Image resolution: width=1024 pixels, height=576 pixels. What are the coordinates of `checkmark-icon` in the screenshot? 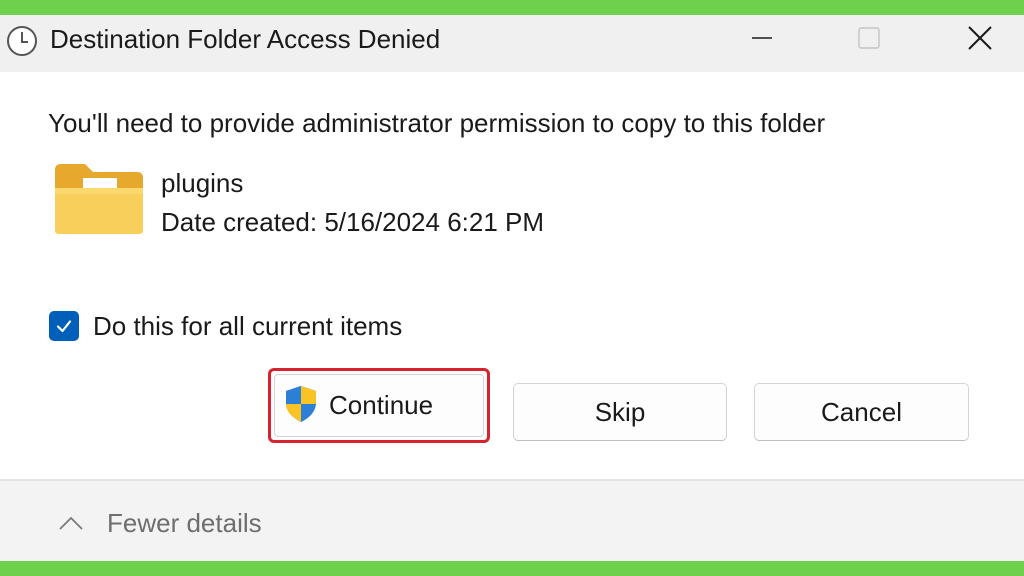 It's located at (64, 326).